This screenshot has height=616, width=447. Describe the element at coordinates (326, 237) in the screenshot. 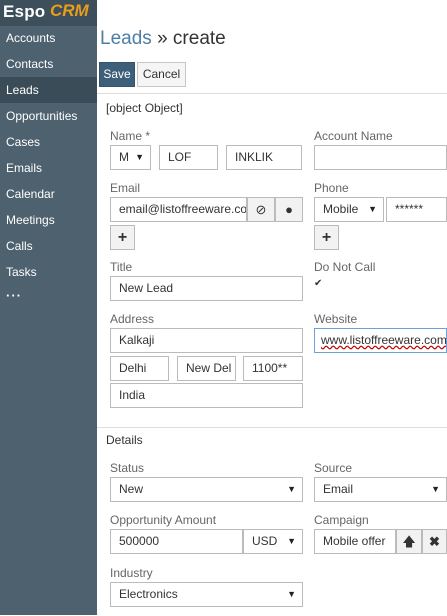

I see `add-phone-button: +` at that location.